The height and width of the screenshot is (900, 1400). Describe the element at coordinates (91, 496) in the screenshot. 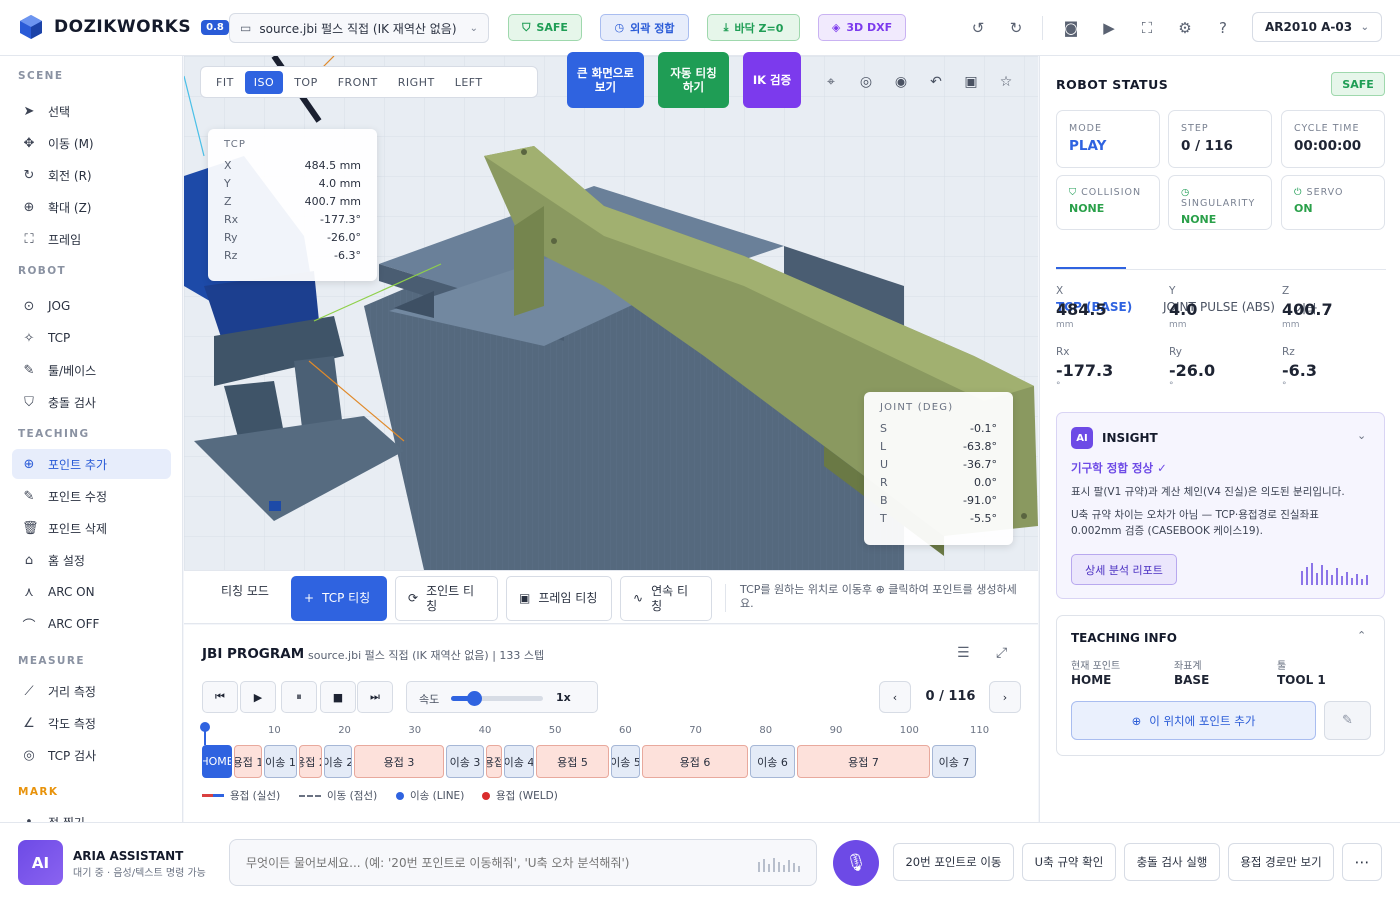

I see `sidebar-item-teaching-1: ✎ 포인트 수정` at that location.